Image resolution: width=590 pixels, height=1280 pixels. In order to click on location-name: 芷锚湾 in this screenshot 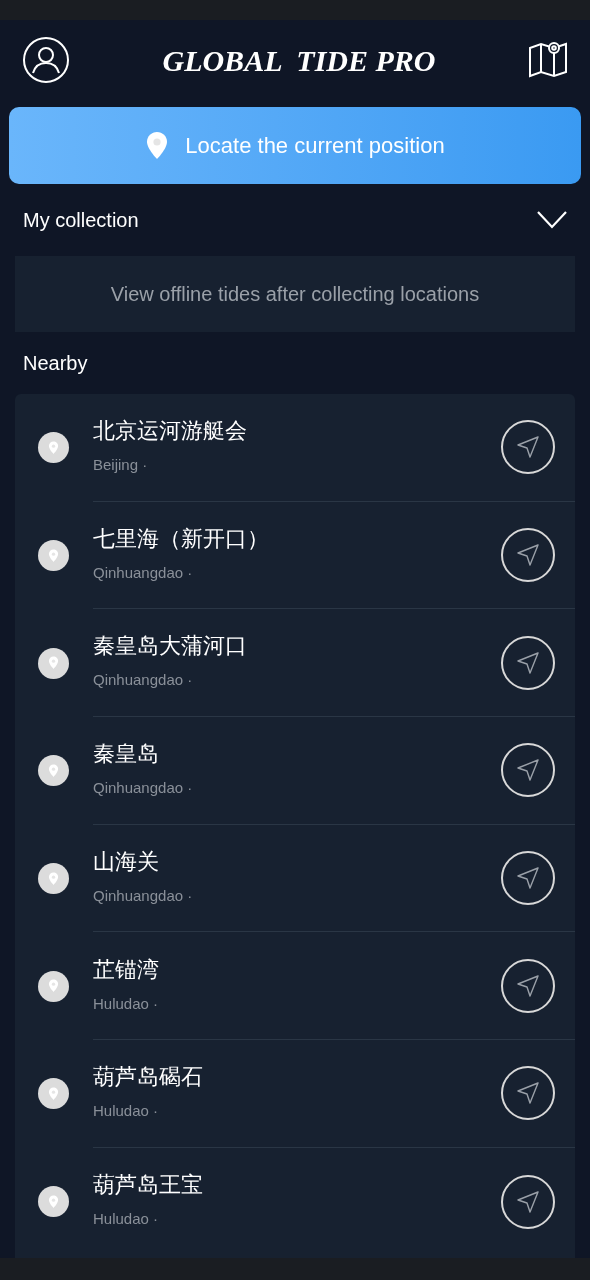, I will do `click(126, 969)`.